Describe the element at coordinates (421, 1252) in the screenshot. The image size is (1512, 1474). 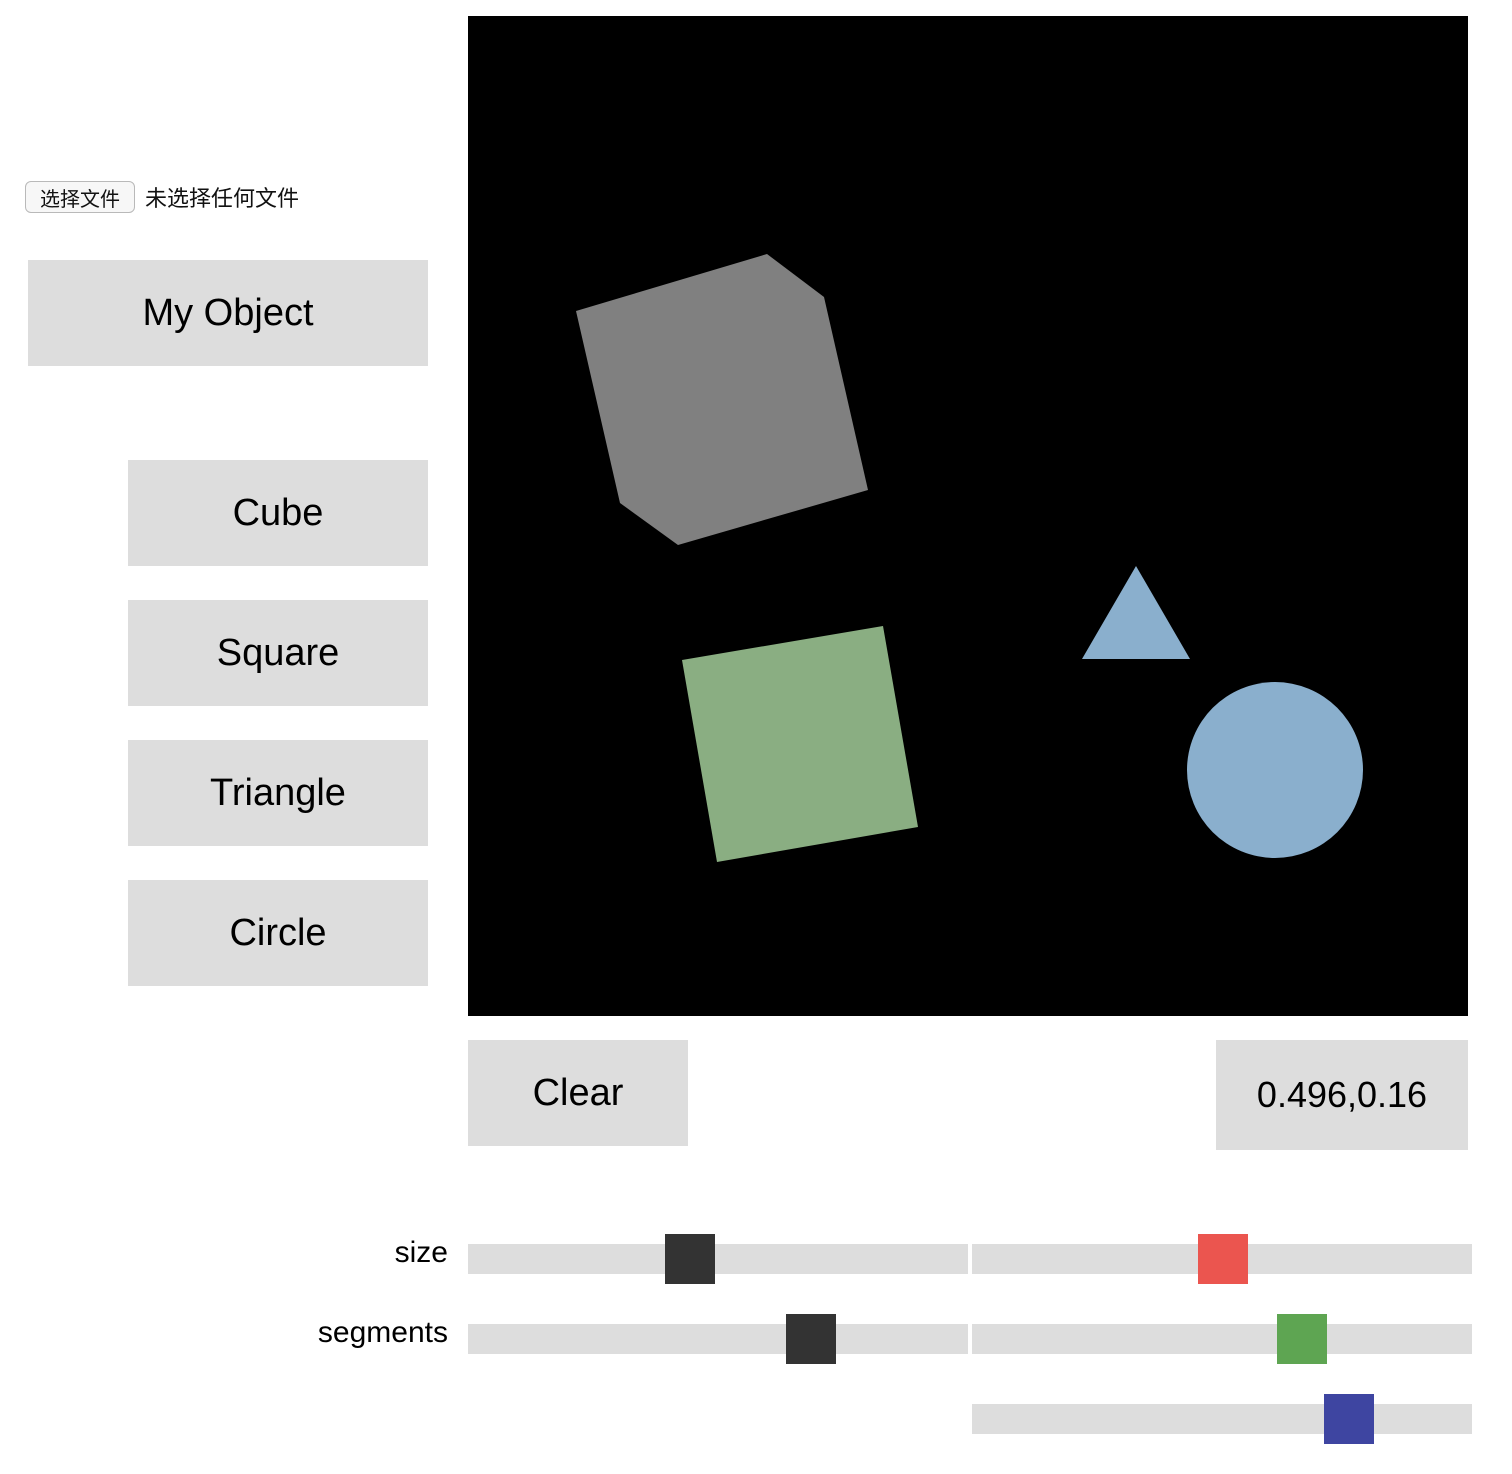
I see `size-label: size` at that location.